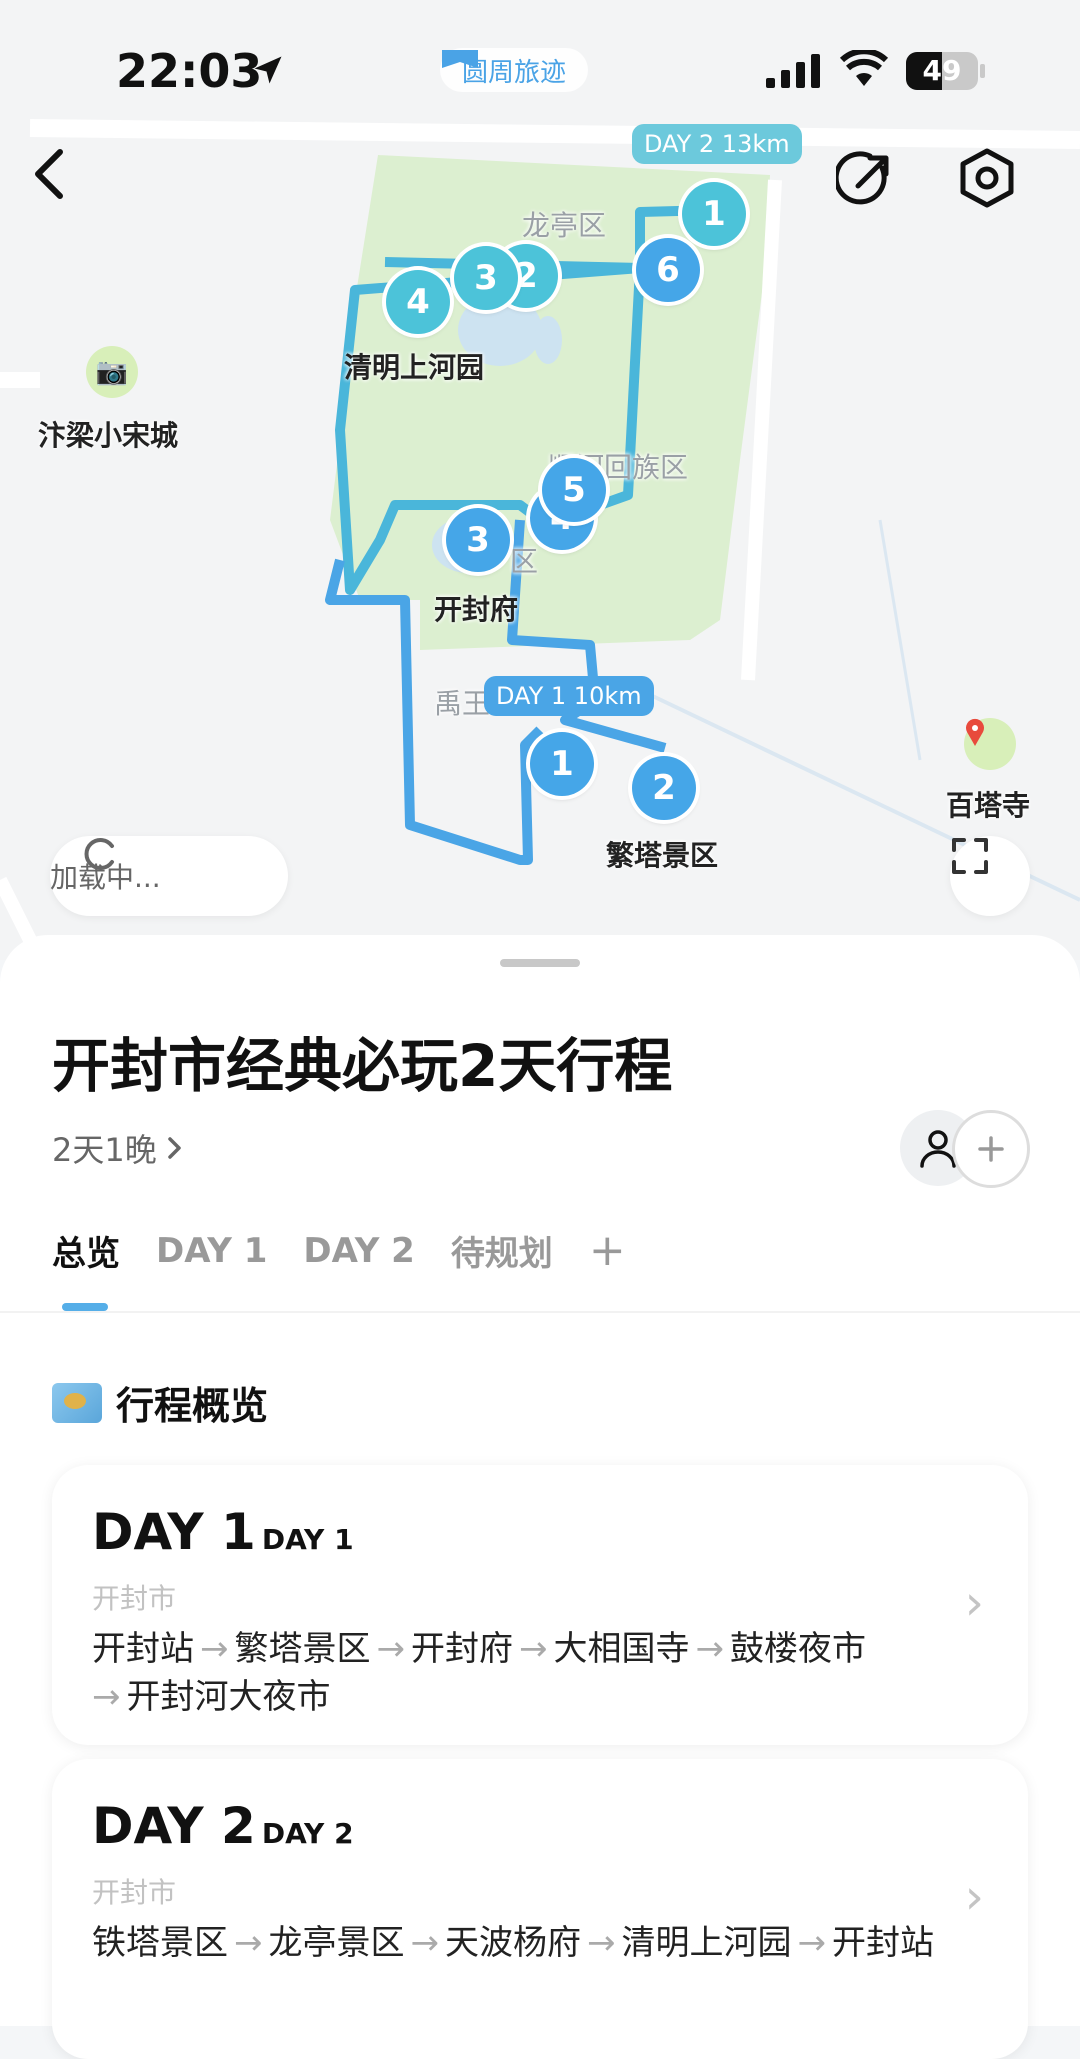 This screenshot has width=1080, height=2059. What do you see at coordinates (476, 609) in the screenshot?
I see `map-label-kaifengfu: 开封府` at bounding box center [476, 609].